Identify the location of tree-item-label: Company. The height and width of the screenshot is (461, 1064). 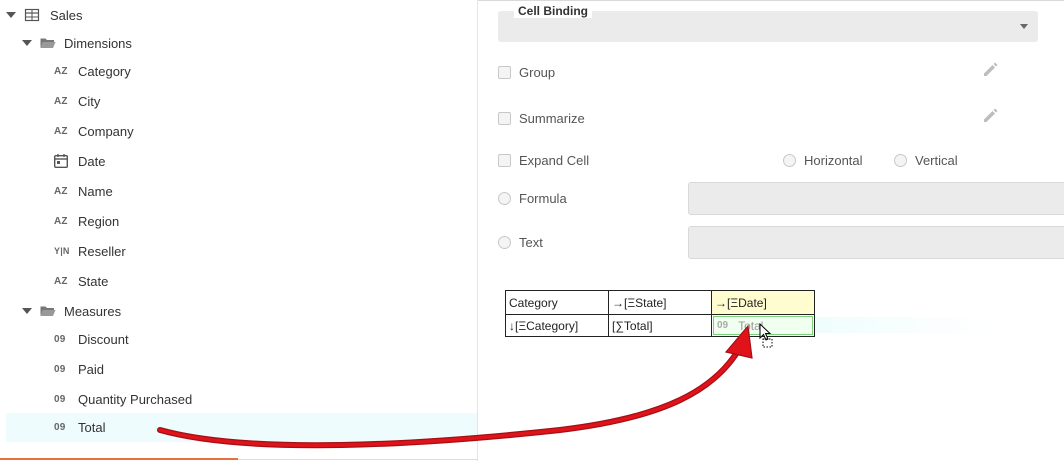
(106, 131).